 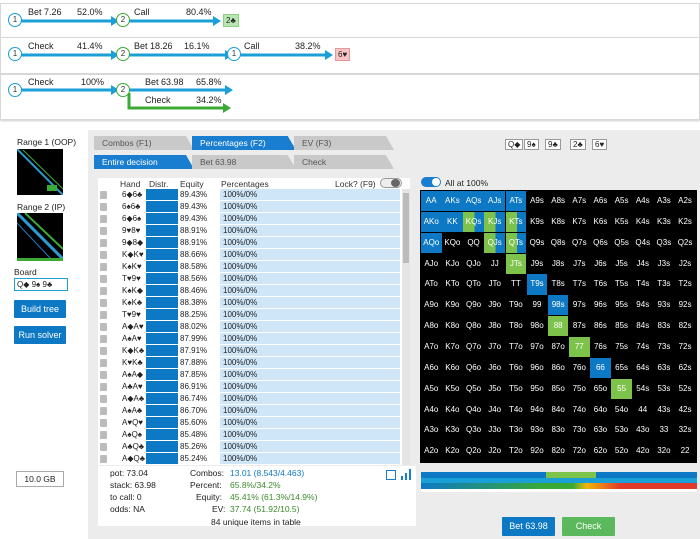 What do you see at coordinates (245, 184) in the screenshot?
I see `col-percentages: Percentages` at bounding box center [245, 184].